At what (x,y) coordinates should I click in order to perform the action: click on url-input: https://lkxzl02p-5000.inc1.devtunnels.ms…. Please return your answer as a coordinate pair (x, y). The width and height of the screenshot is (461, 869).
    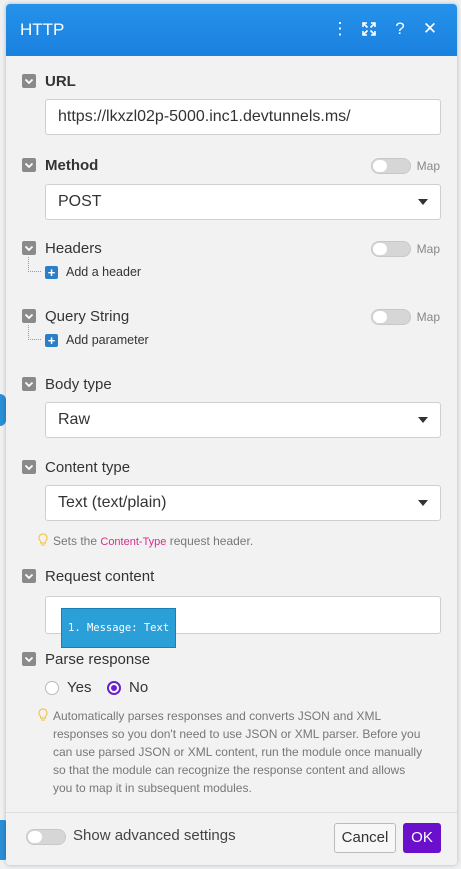
    Looking at the image, I should click on (243, 117).